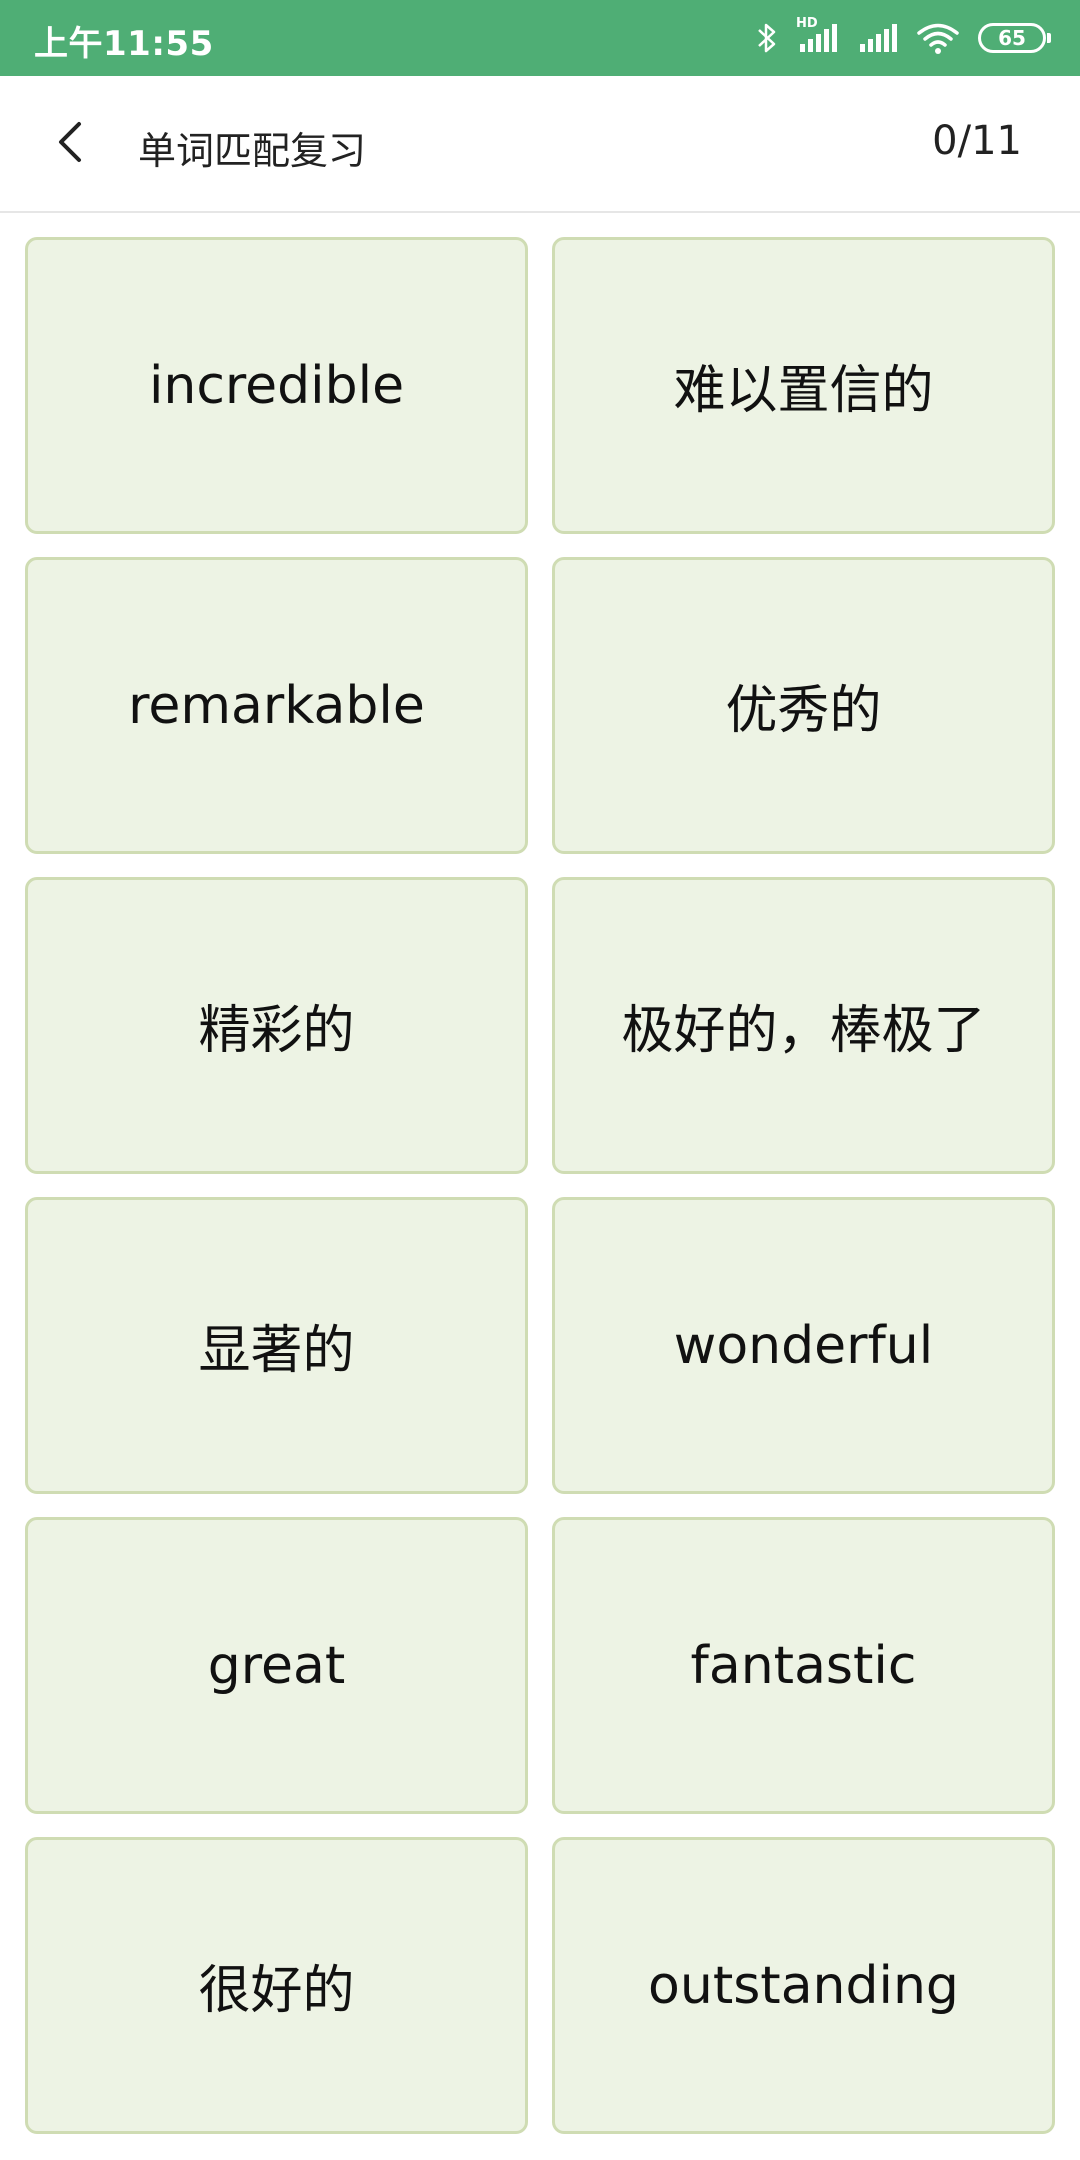 The height and width of the screenshot is (2160, 1080). Describe the element at coordinates (767, 38) in the screenshot. I see `bluetooth-icon` at that location.